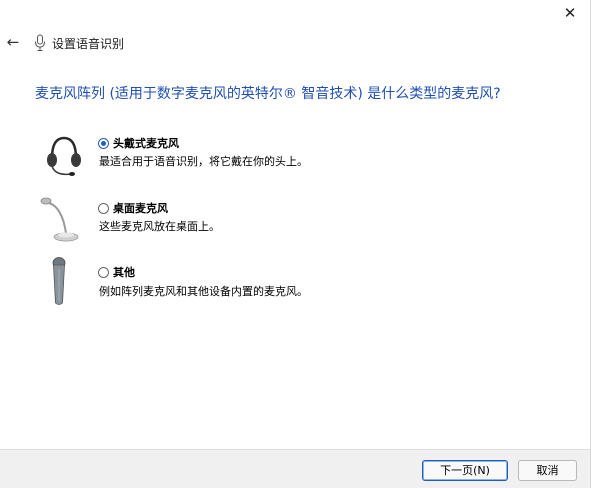 The width and height of the screenshot is (591, 488). What do you see at coordinates (465, 470) in the screenshot?
I see `next-button: 下一页(N)` at bounding box center [465, 470].